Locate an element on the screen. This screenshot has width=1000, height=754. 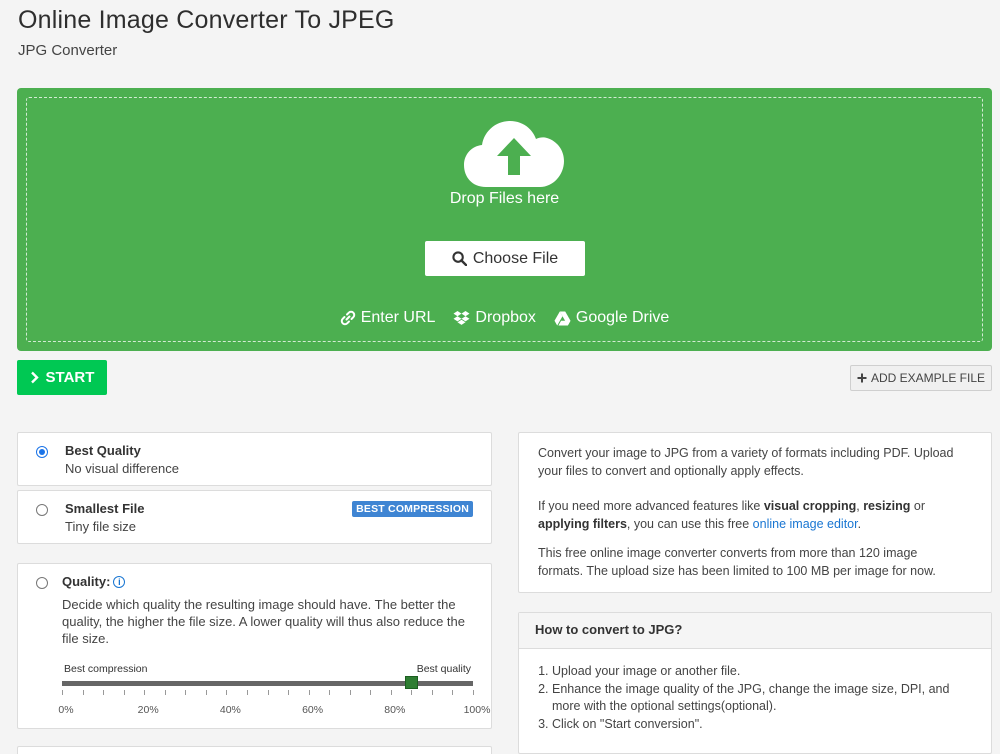
quality-title: Quality: i is located at coordinates (94, 581).